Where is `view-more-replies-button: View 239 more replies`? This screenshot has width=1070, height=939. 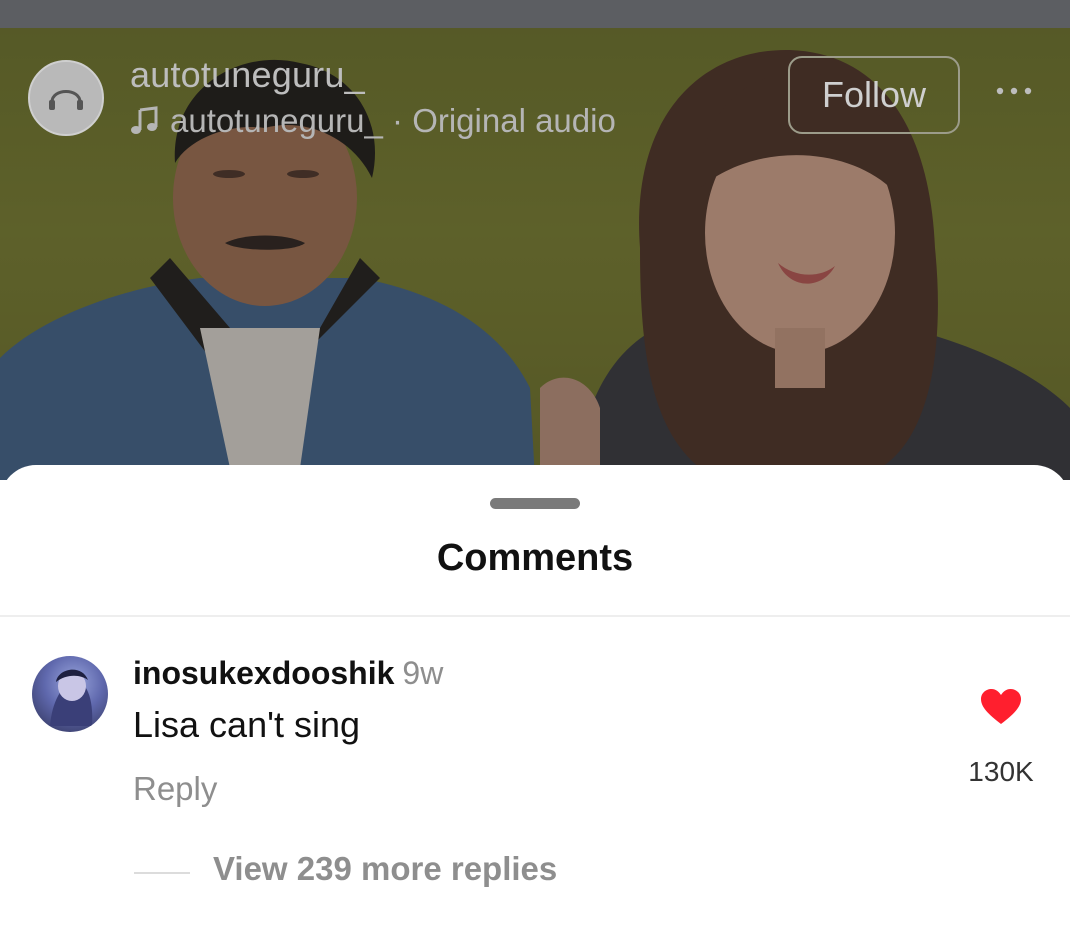 view-more-replies-button: View 239 more replies is located at coordinates (385, 869).